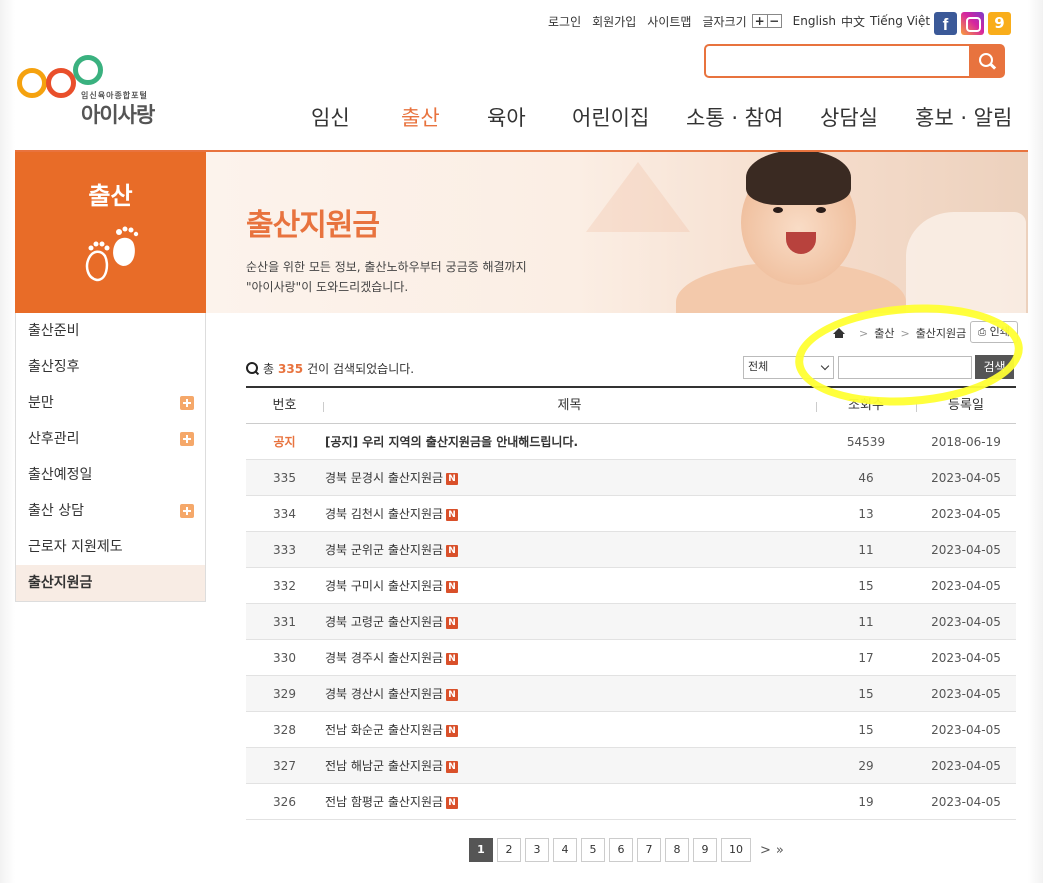  Describe the element at coordinates (564, 21) in the screenshot. I see `login-link: 로그인` at that location.